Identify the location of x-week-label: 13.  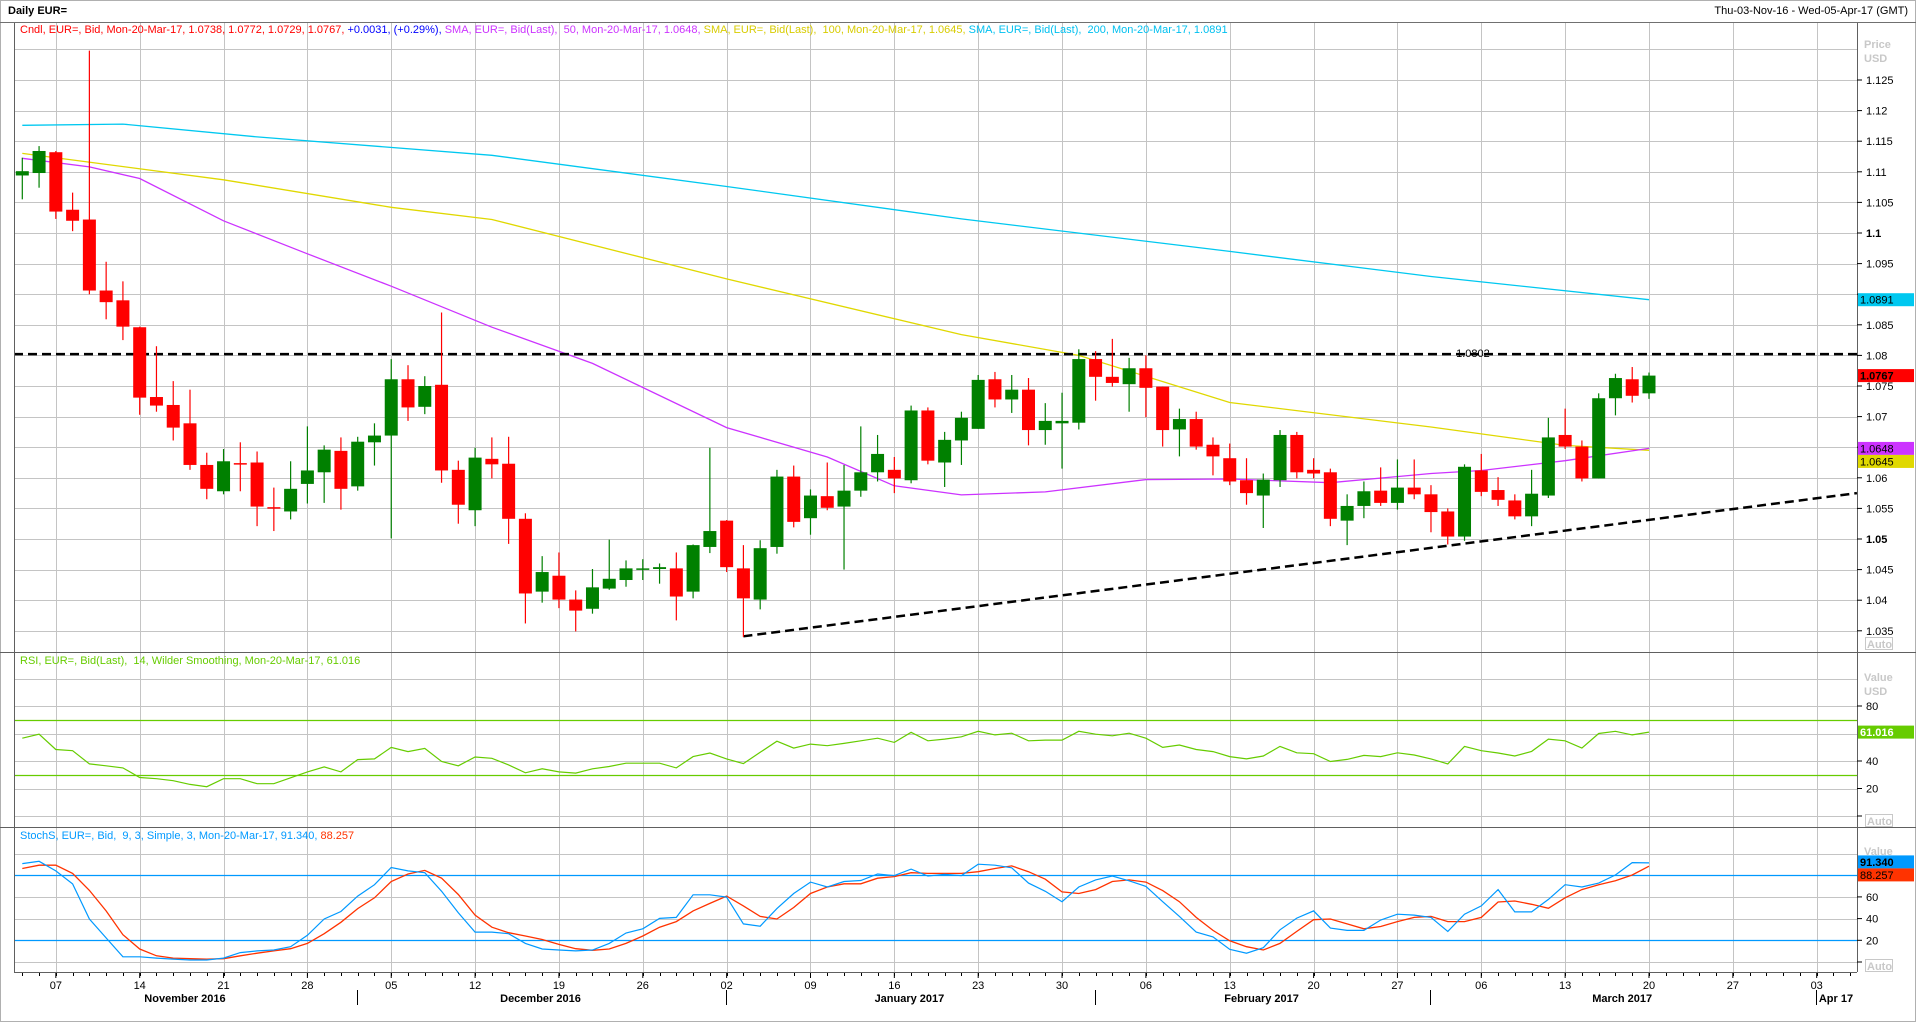
(1230, 986).